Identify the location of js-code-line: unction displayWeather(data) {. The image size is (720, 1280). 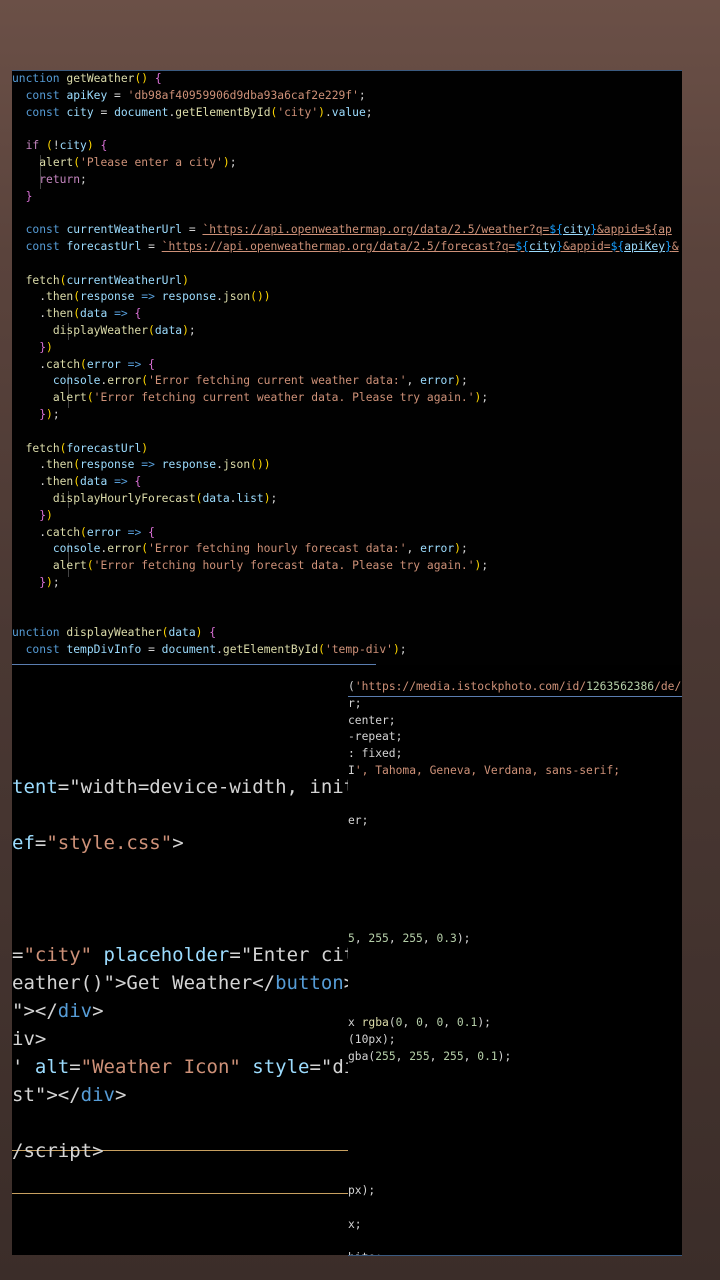
(114, 633).